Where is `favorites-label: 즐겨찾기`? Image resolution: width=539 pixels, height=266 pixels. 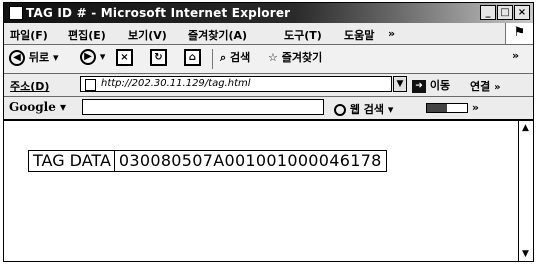
favorites-label: 즐겨찾기 is located at coordinates (302, 57).